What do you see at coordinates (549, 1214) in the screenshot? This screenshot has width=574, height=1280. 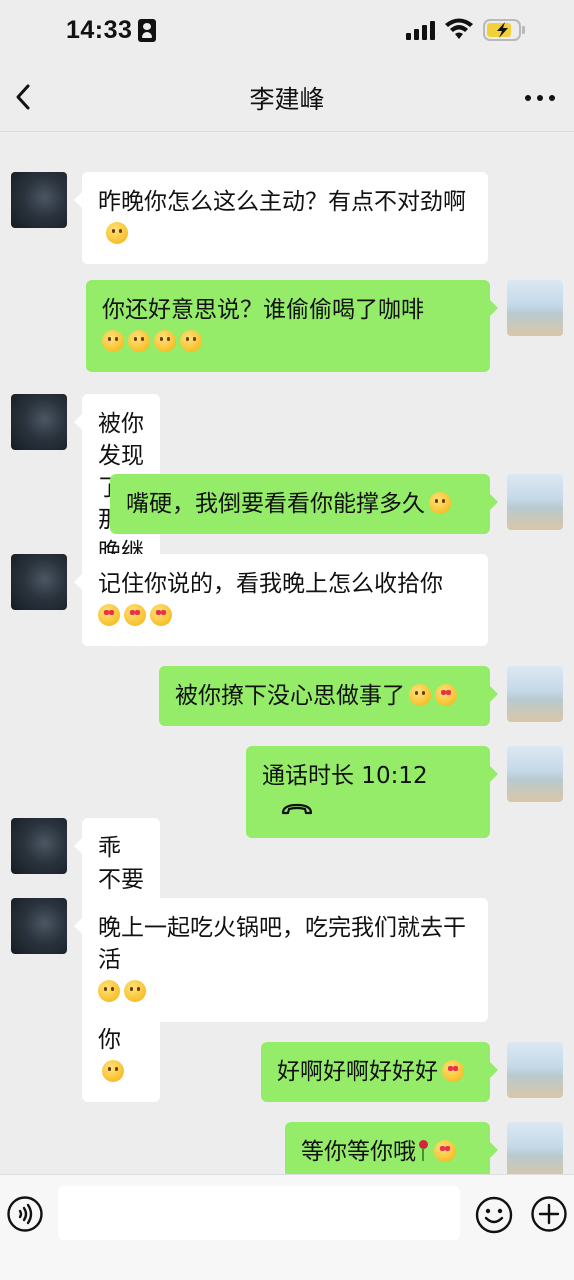 I see `plus-icon` at bounding box center [549, 1214].